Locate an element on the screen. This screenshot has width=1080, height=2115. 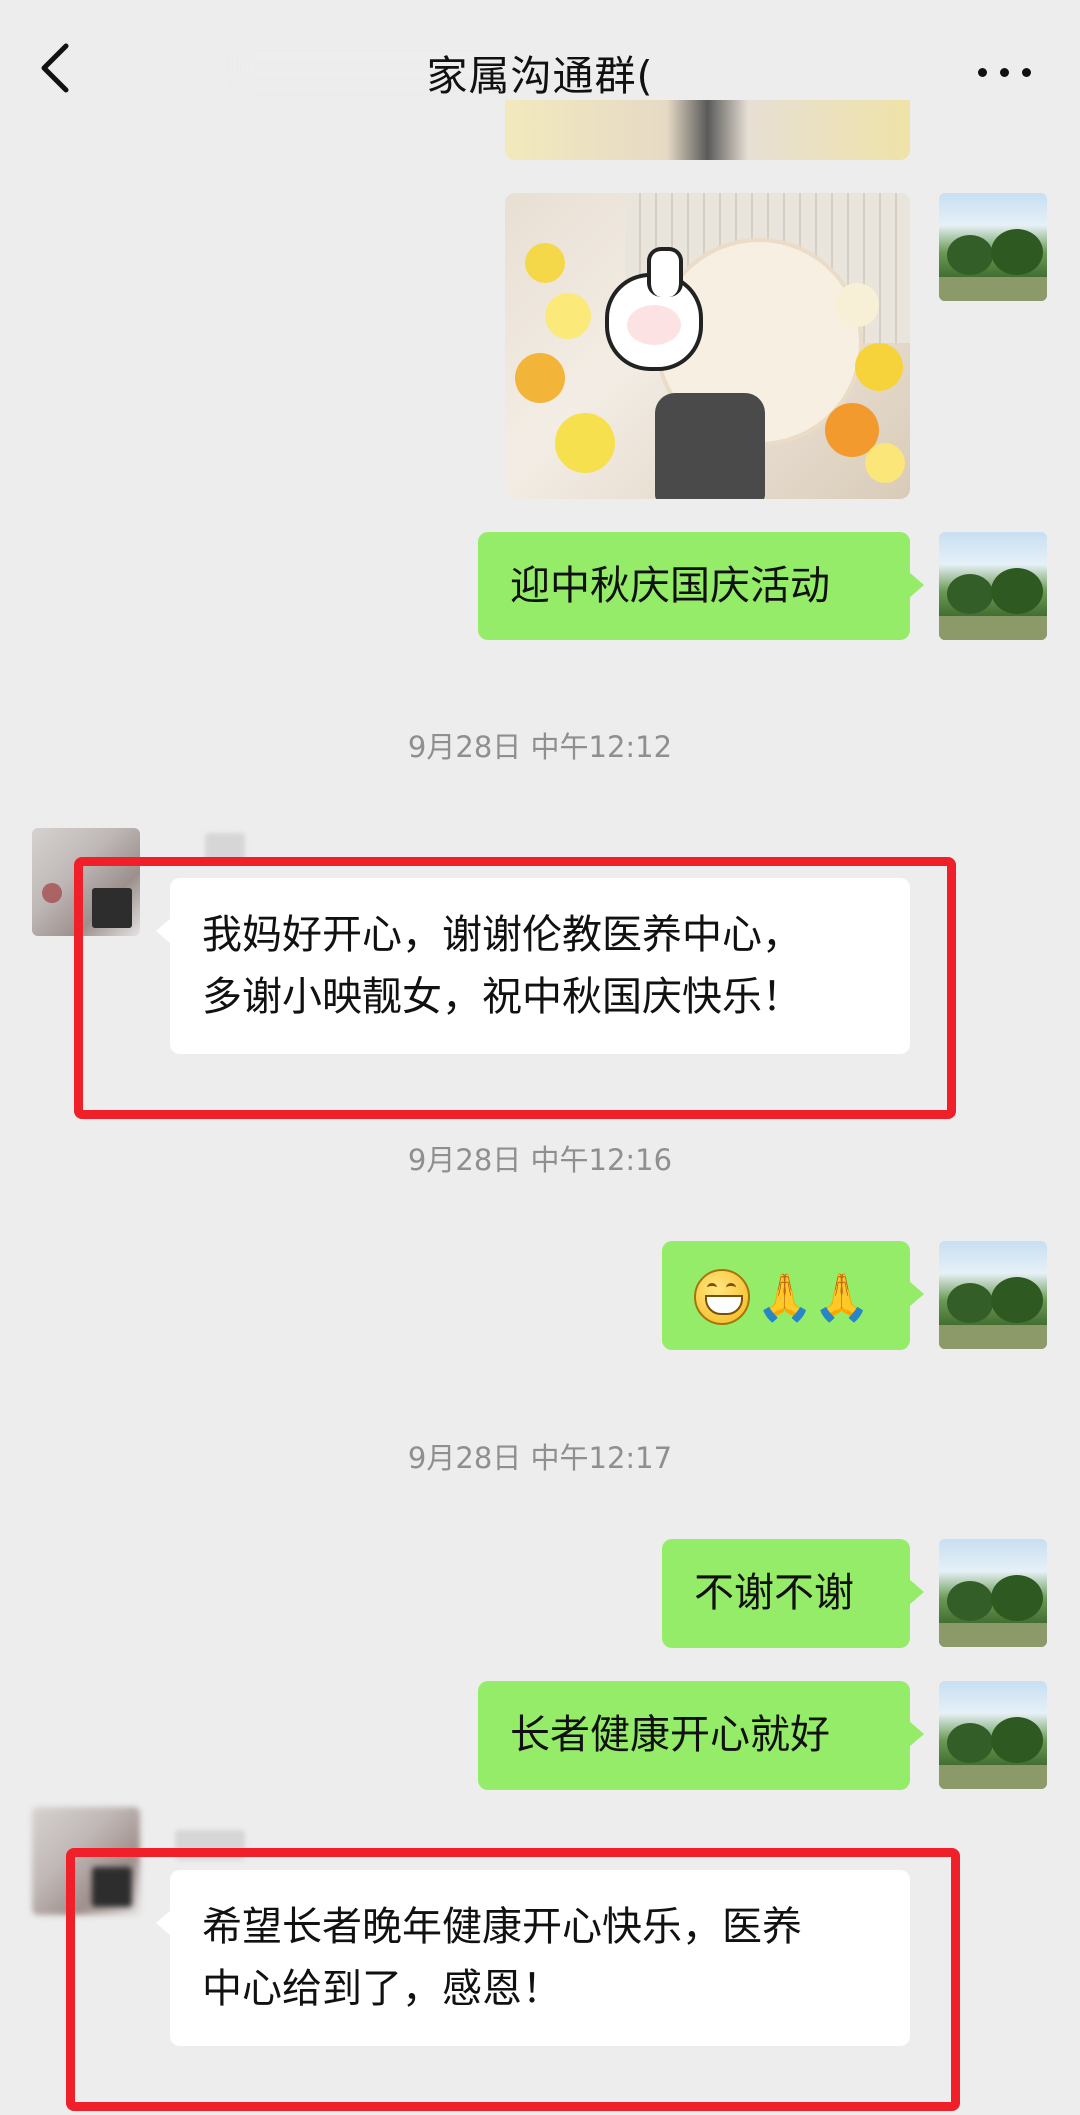
timestamp: 9月28日 中午12:12 is located at coordinates (540, 747).